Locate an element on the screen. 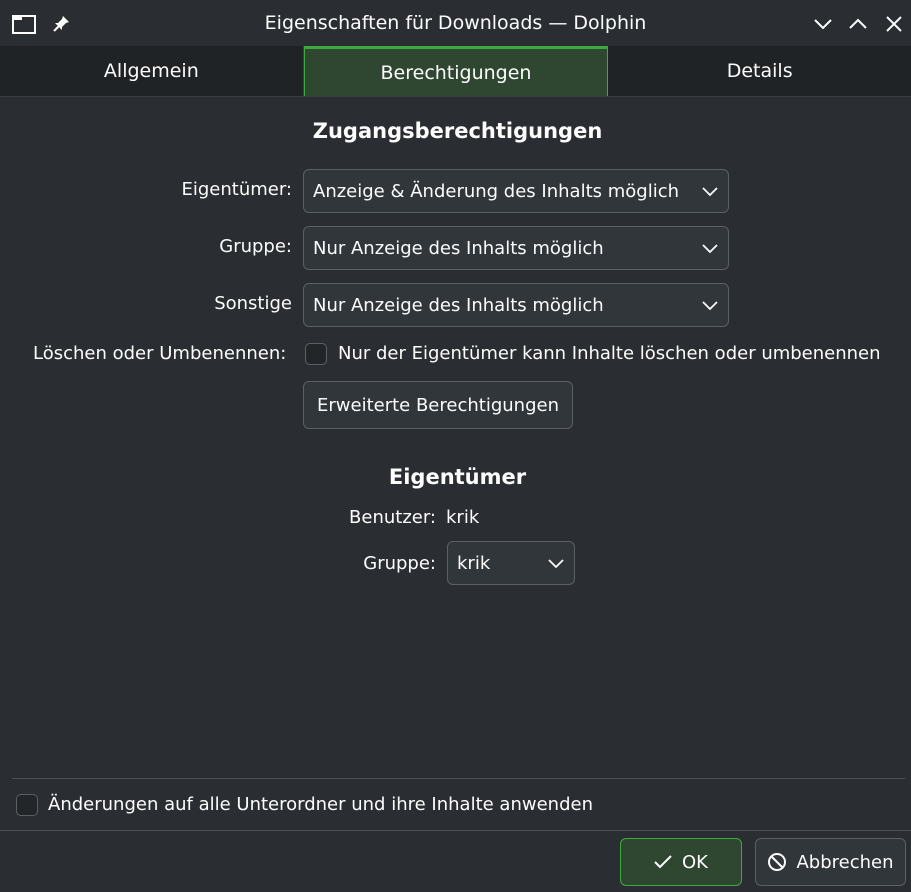  close-icon is located at coordinates (894, 24).